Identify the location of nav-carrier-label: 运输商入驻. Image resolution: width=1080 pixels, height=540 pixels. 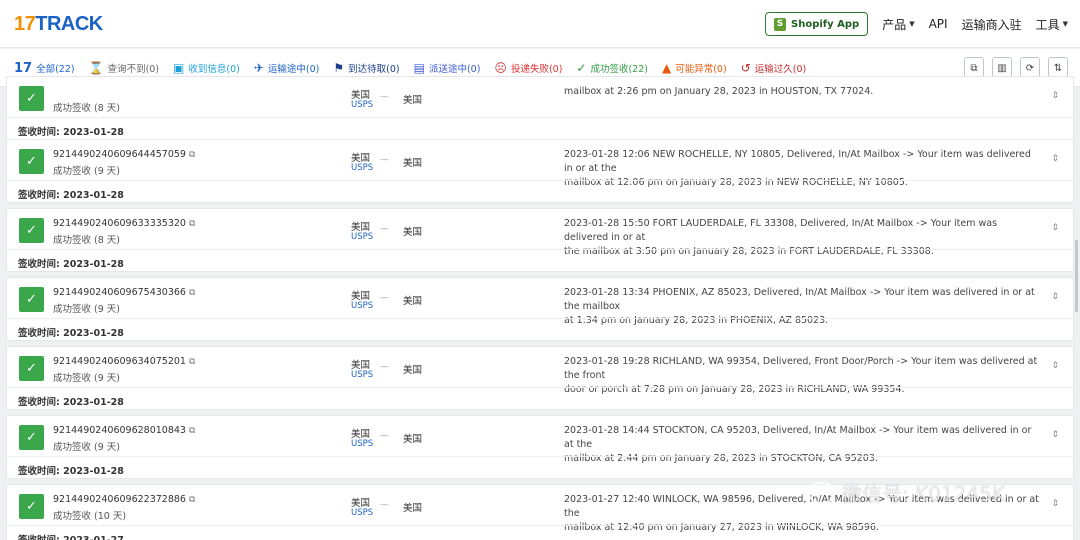
(991, 24).